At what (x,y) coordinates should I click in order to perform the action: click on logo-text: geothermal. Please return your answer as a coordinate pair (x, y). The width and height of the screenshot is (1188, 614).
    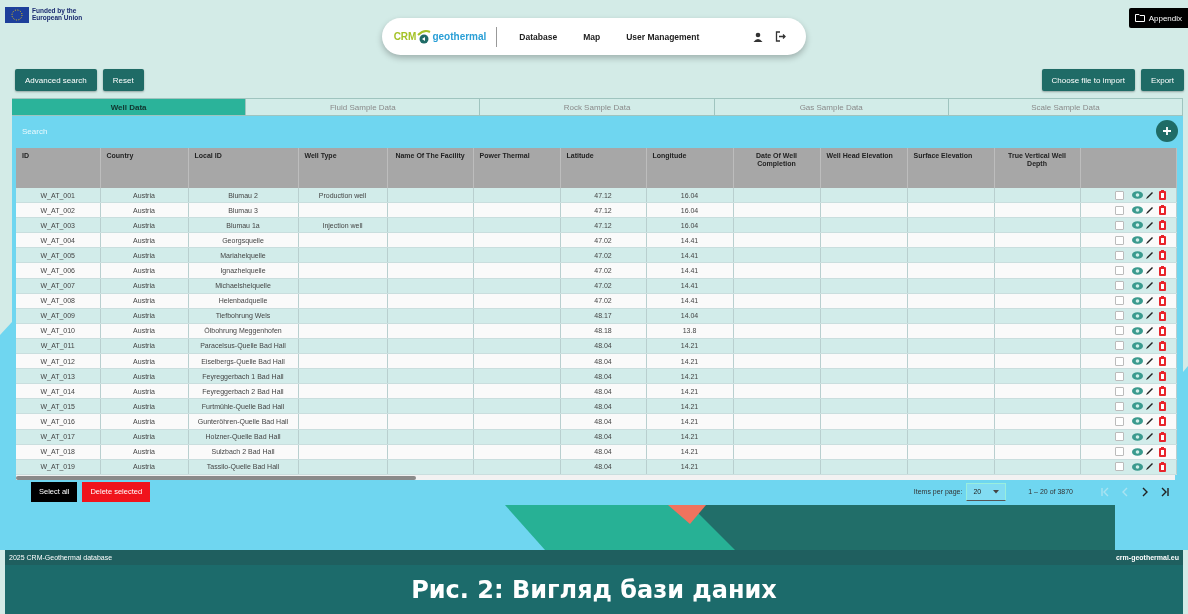
    Looking at the image, I should click on (459, 36).